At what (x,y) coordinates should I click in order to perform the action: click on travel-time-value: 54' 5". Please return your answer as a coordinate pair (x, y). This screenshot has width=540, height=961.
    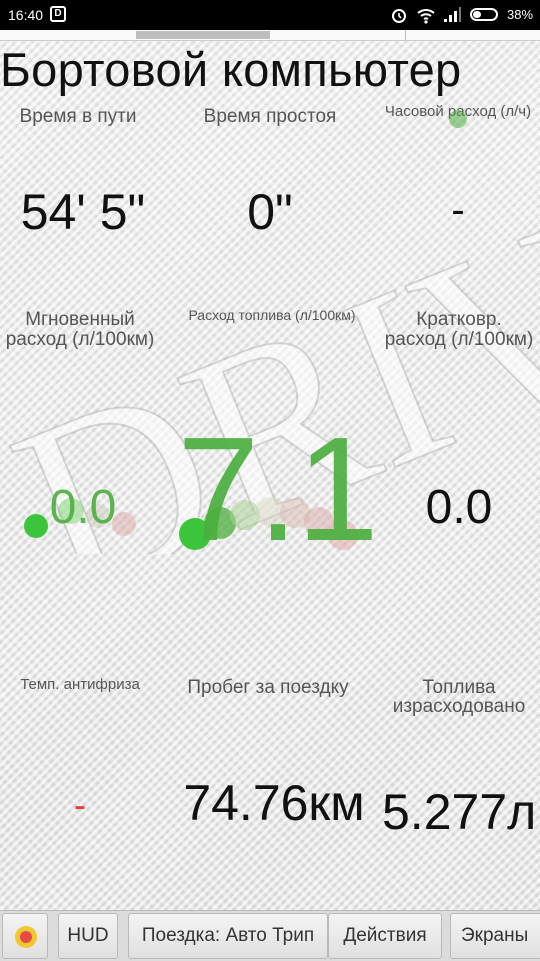
    Looking at the image, I should click on (83, 212).